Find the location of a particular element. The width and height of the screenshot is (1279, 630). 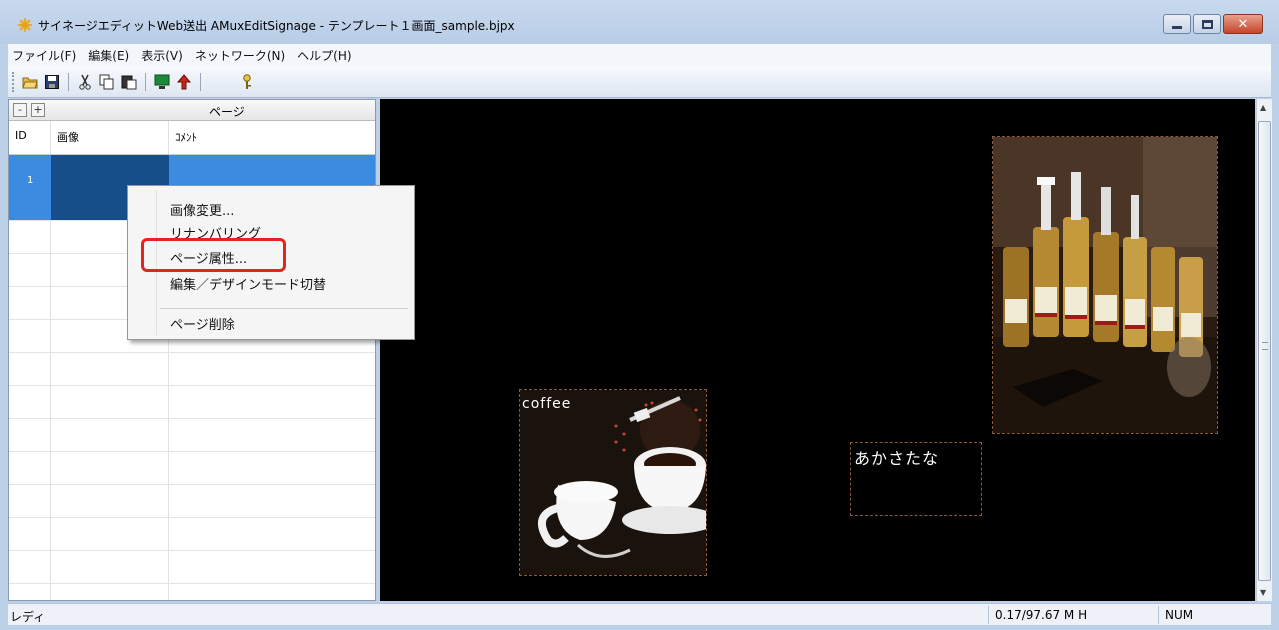

cut-button is located at coordinates (85, 82).